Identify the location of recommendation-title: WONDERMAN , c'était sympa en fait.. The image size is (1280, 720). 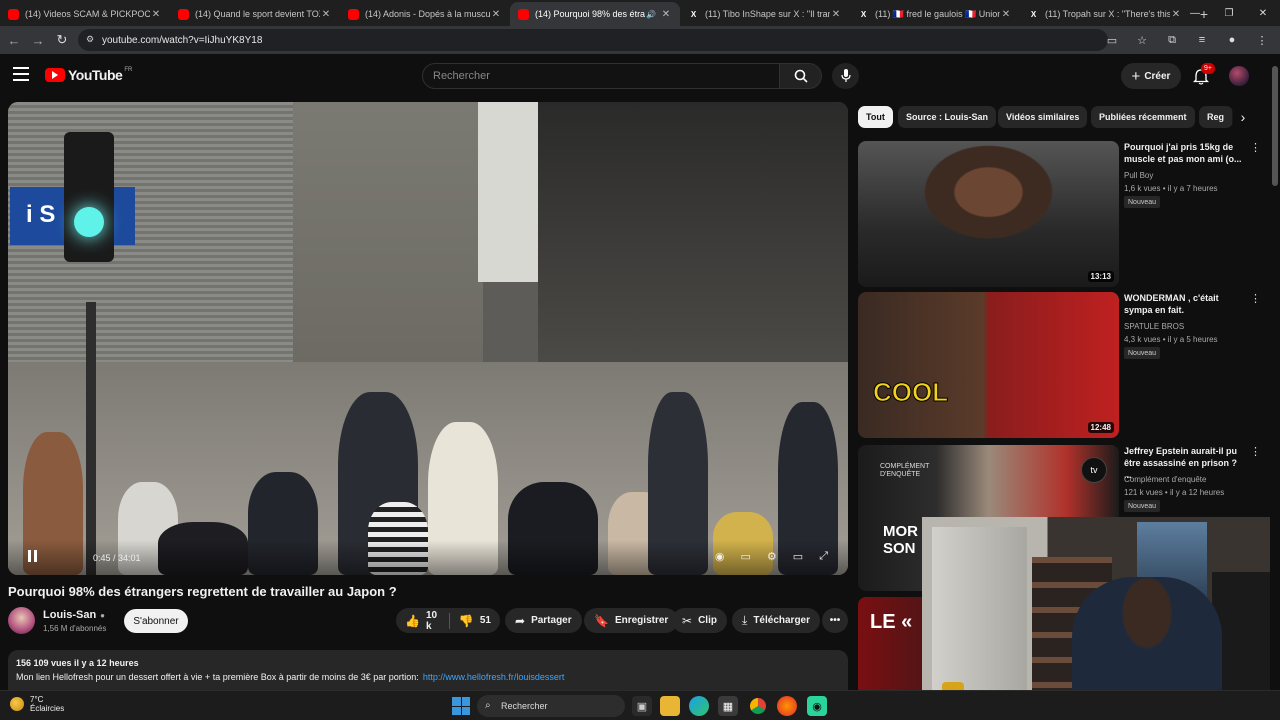
(1183, 304).